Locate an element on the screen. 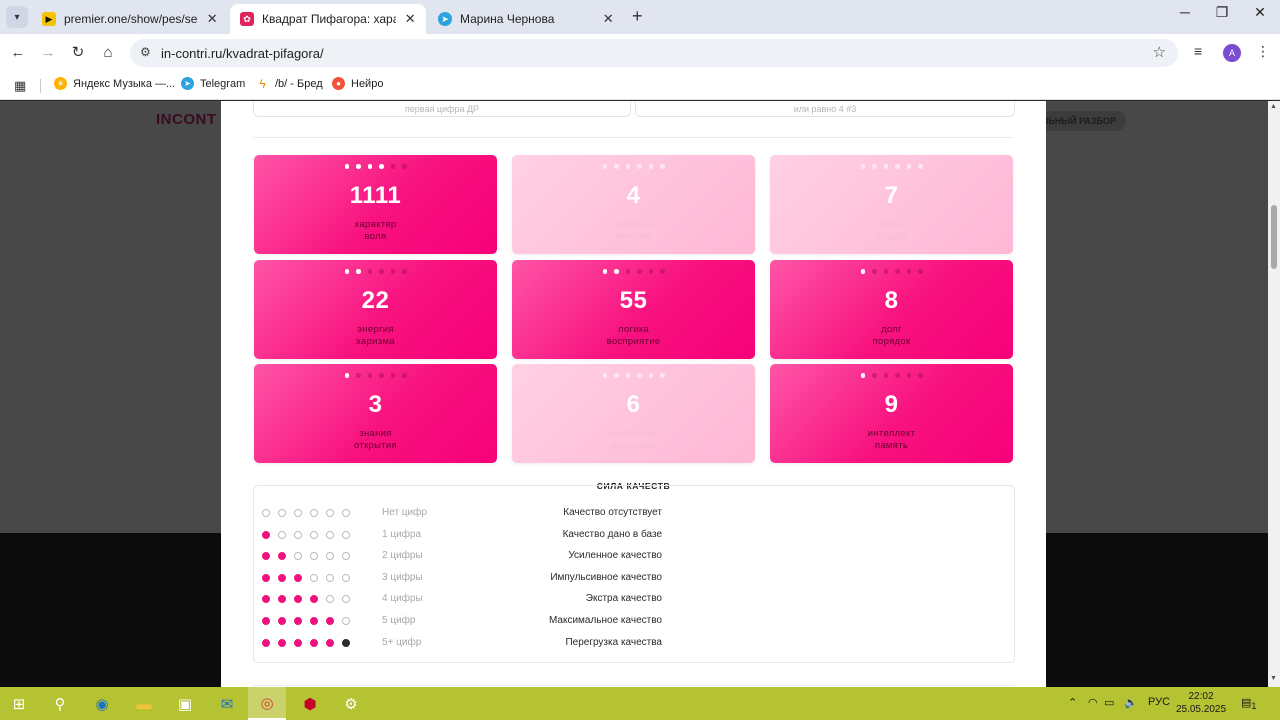  card-label-secondary: воля is located at coordinates (375, 236).